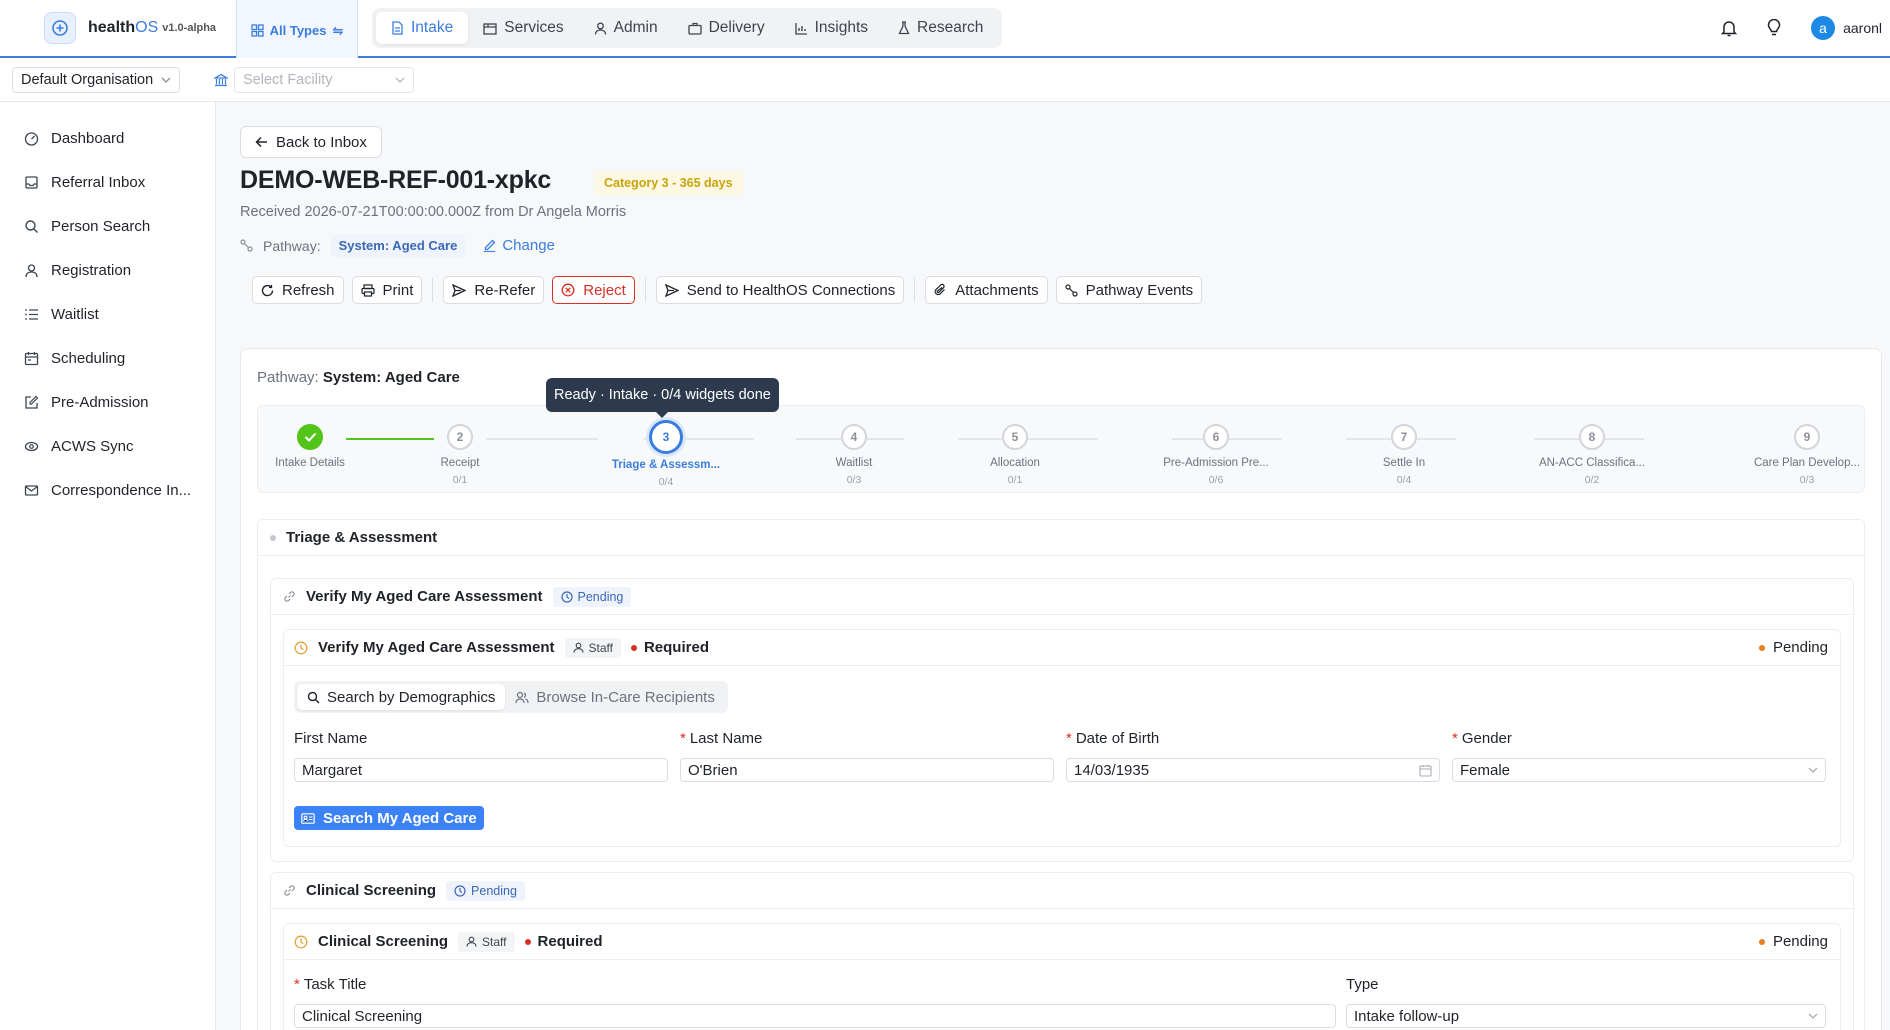 This screenshot has width=1890, height=1030. I want to click on sidebar-item-scheduling: Scheduling, so click(107, 358).